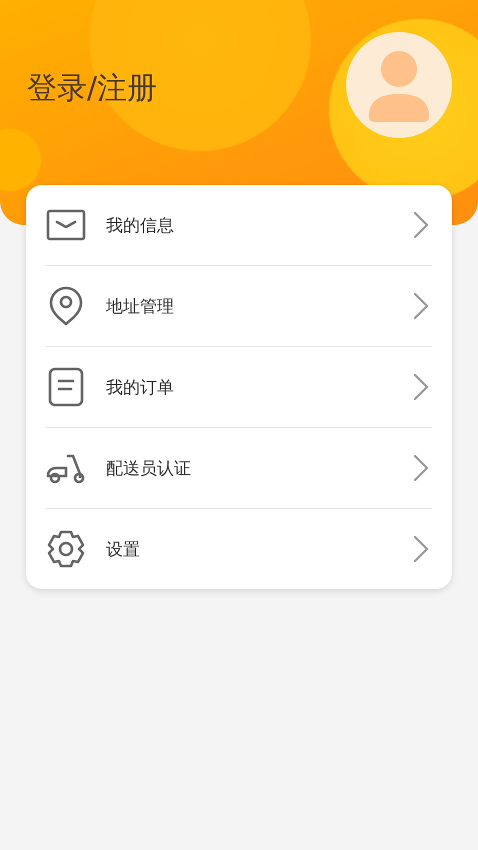 The image size is (478, 850). What do you see at coordinates (66, 549) in the screenshot?
I see `settings-icon` at bounding box center [66, 549].